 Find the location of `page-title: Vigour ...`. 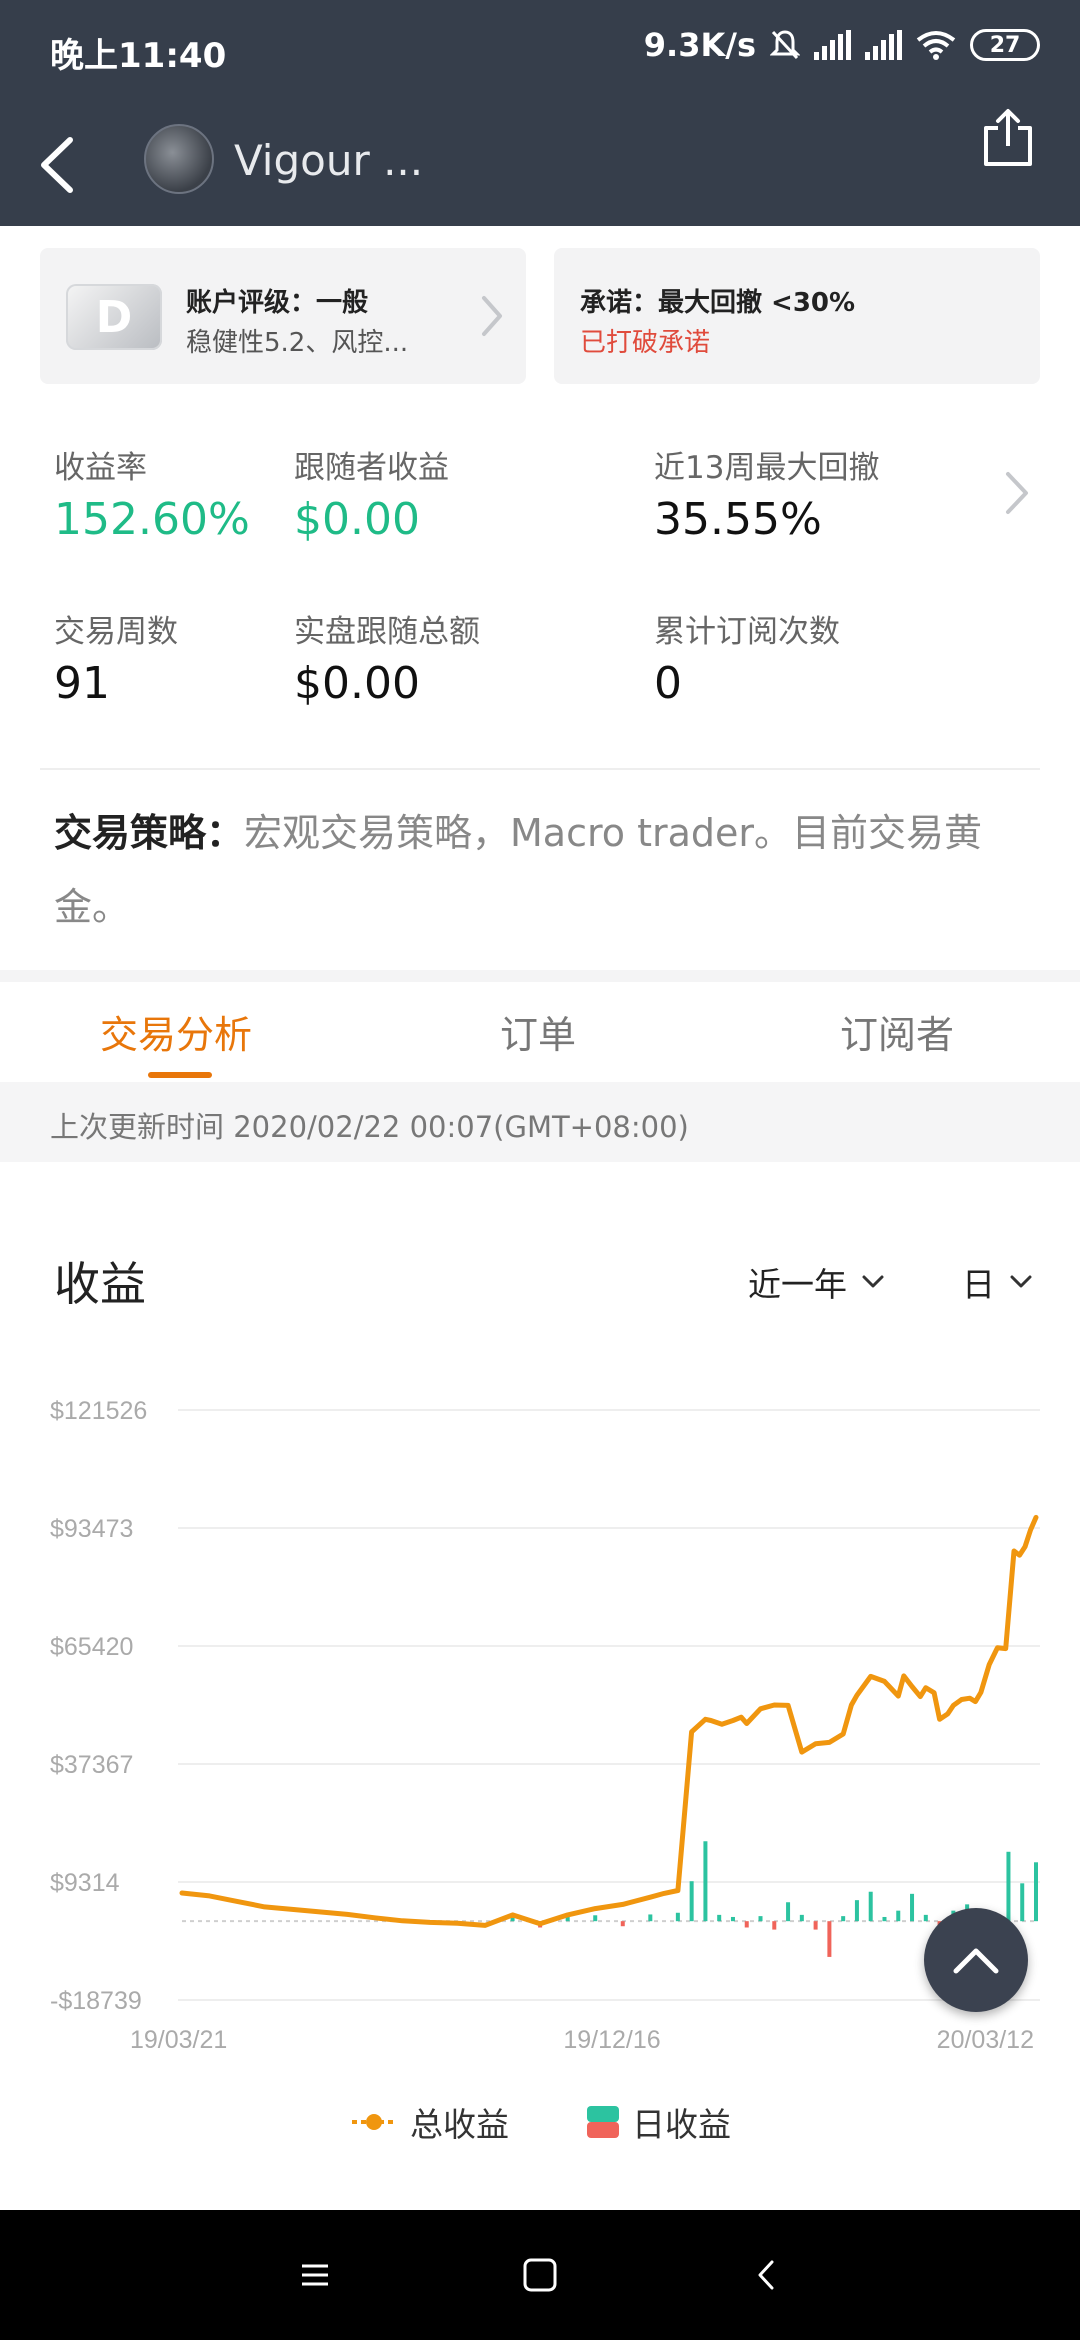

page-title: Vigour ... is located at coordinates (329, 160).